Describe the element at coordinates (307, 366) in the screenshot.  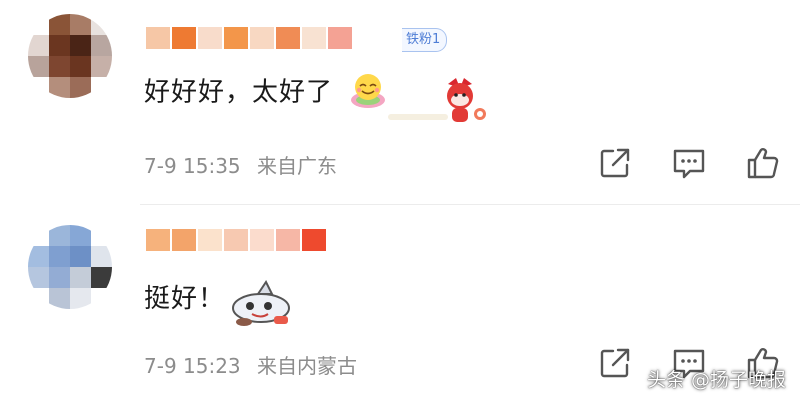
I see `comment-location: 来自内蒙古` at that location.